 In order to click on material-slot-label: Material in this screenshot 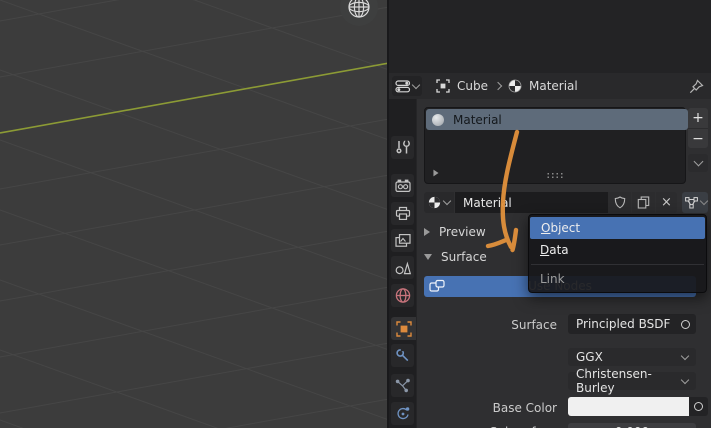, I will do `click(477, 119)`.